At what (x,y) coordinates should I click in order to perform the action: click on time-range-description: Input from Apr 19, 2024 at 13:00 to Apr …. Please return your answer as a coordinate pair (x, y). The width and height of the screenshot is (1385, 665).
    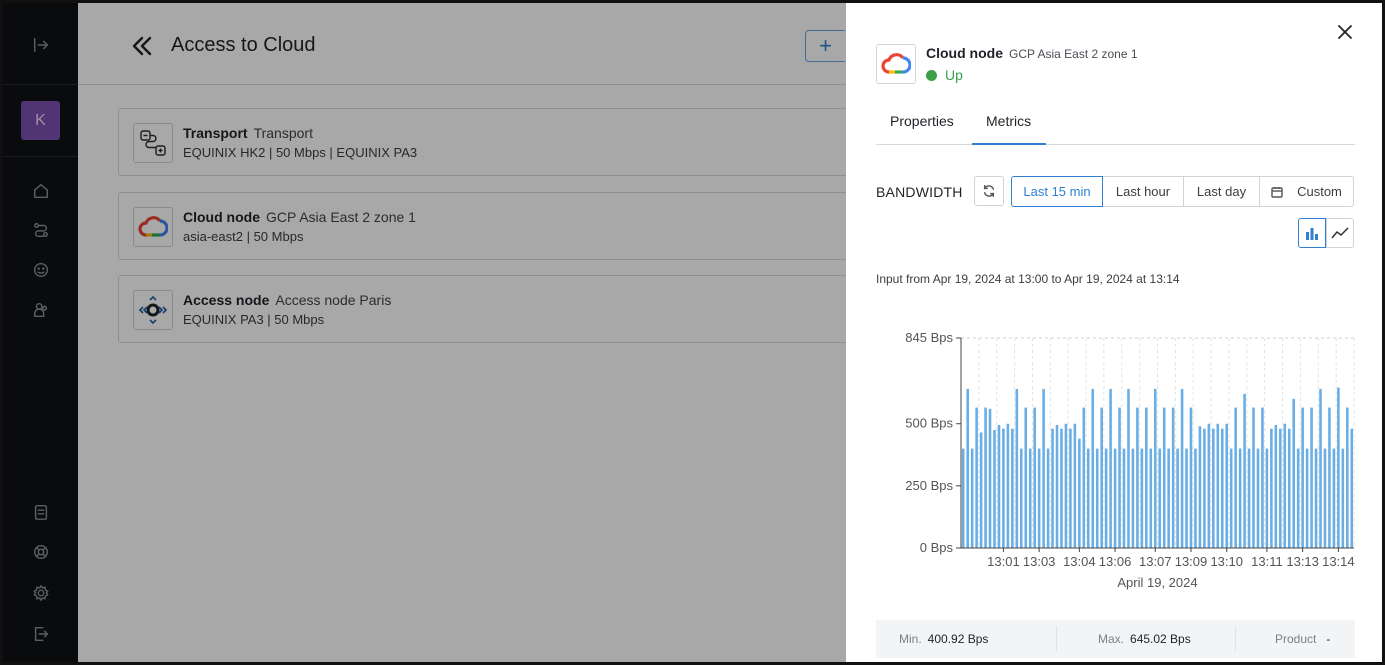
    Looking at the image, I should click on (1028, 279).